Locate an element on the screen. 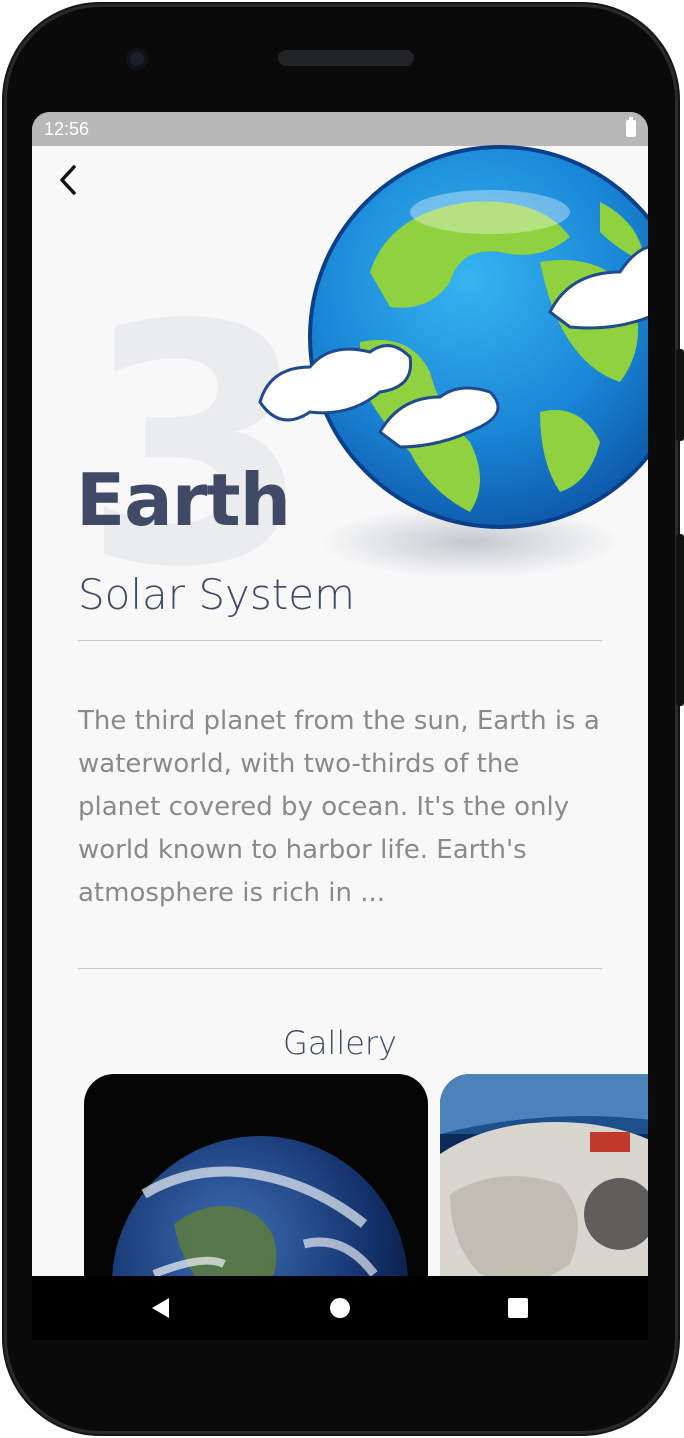 The image size is (684, 1438). navigation-bar is located at coordinates (340, 1308).